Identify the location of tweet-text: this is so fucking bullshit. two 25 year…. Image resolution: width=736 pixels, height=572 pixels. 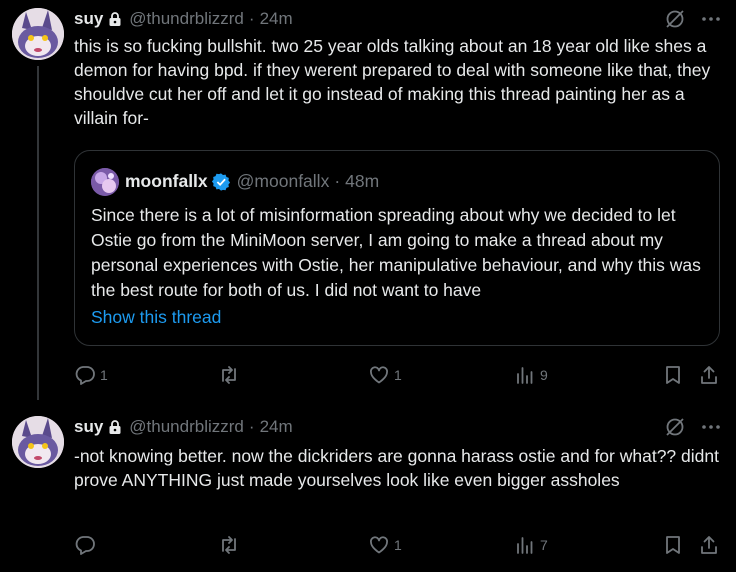
(392, 82).